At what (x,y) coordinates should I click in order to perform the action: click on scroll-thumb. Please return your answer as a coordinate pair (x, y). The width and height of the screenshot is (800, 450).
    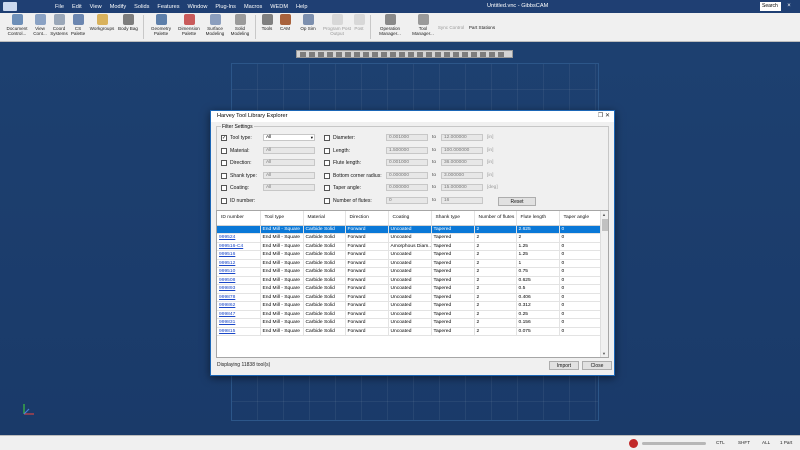
    Looking at the image, I should click on (605, 225).